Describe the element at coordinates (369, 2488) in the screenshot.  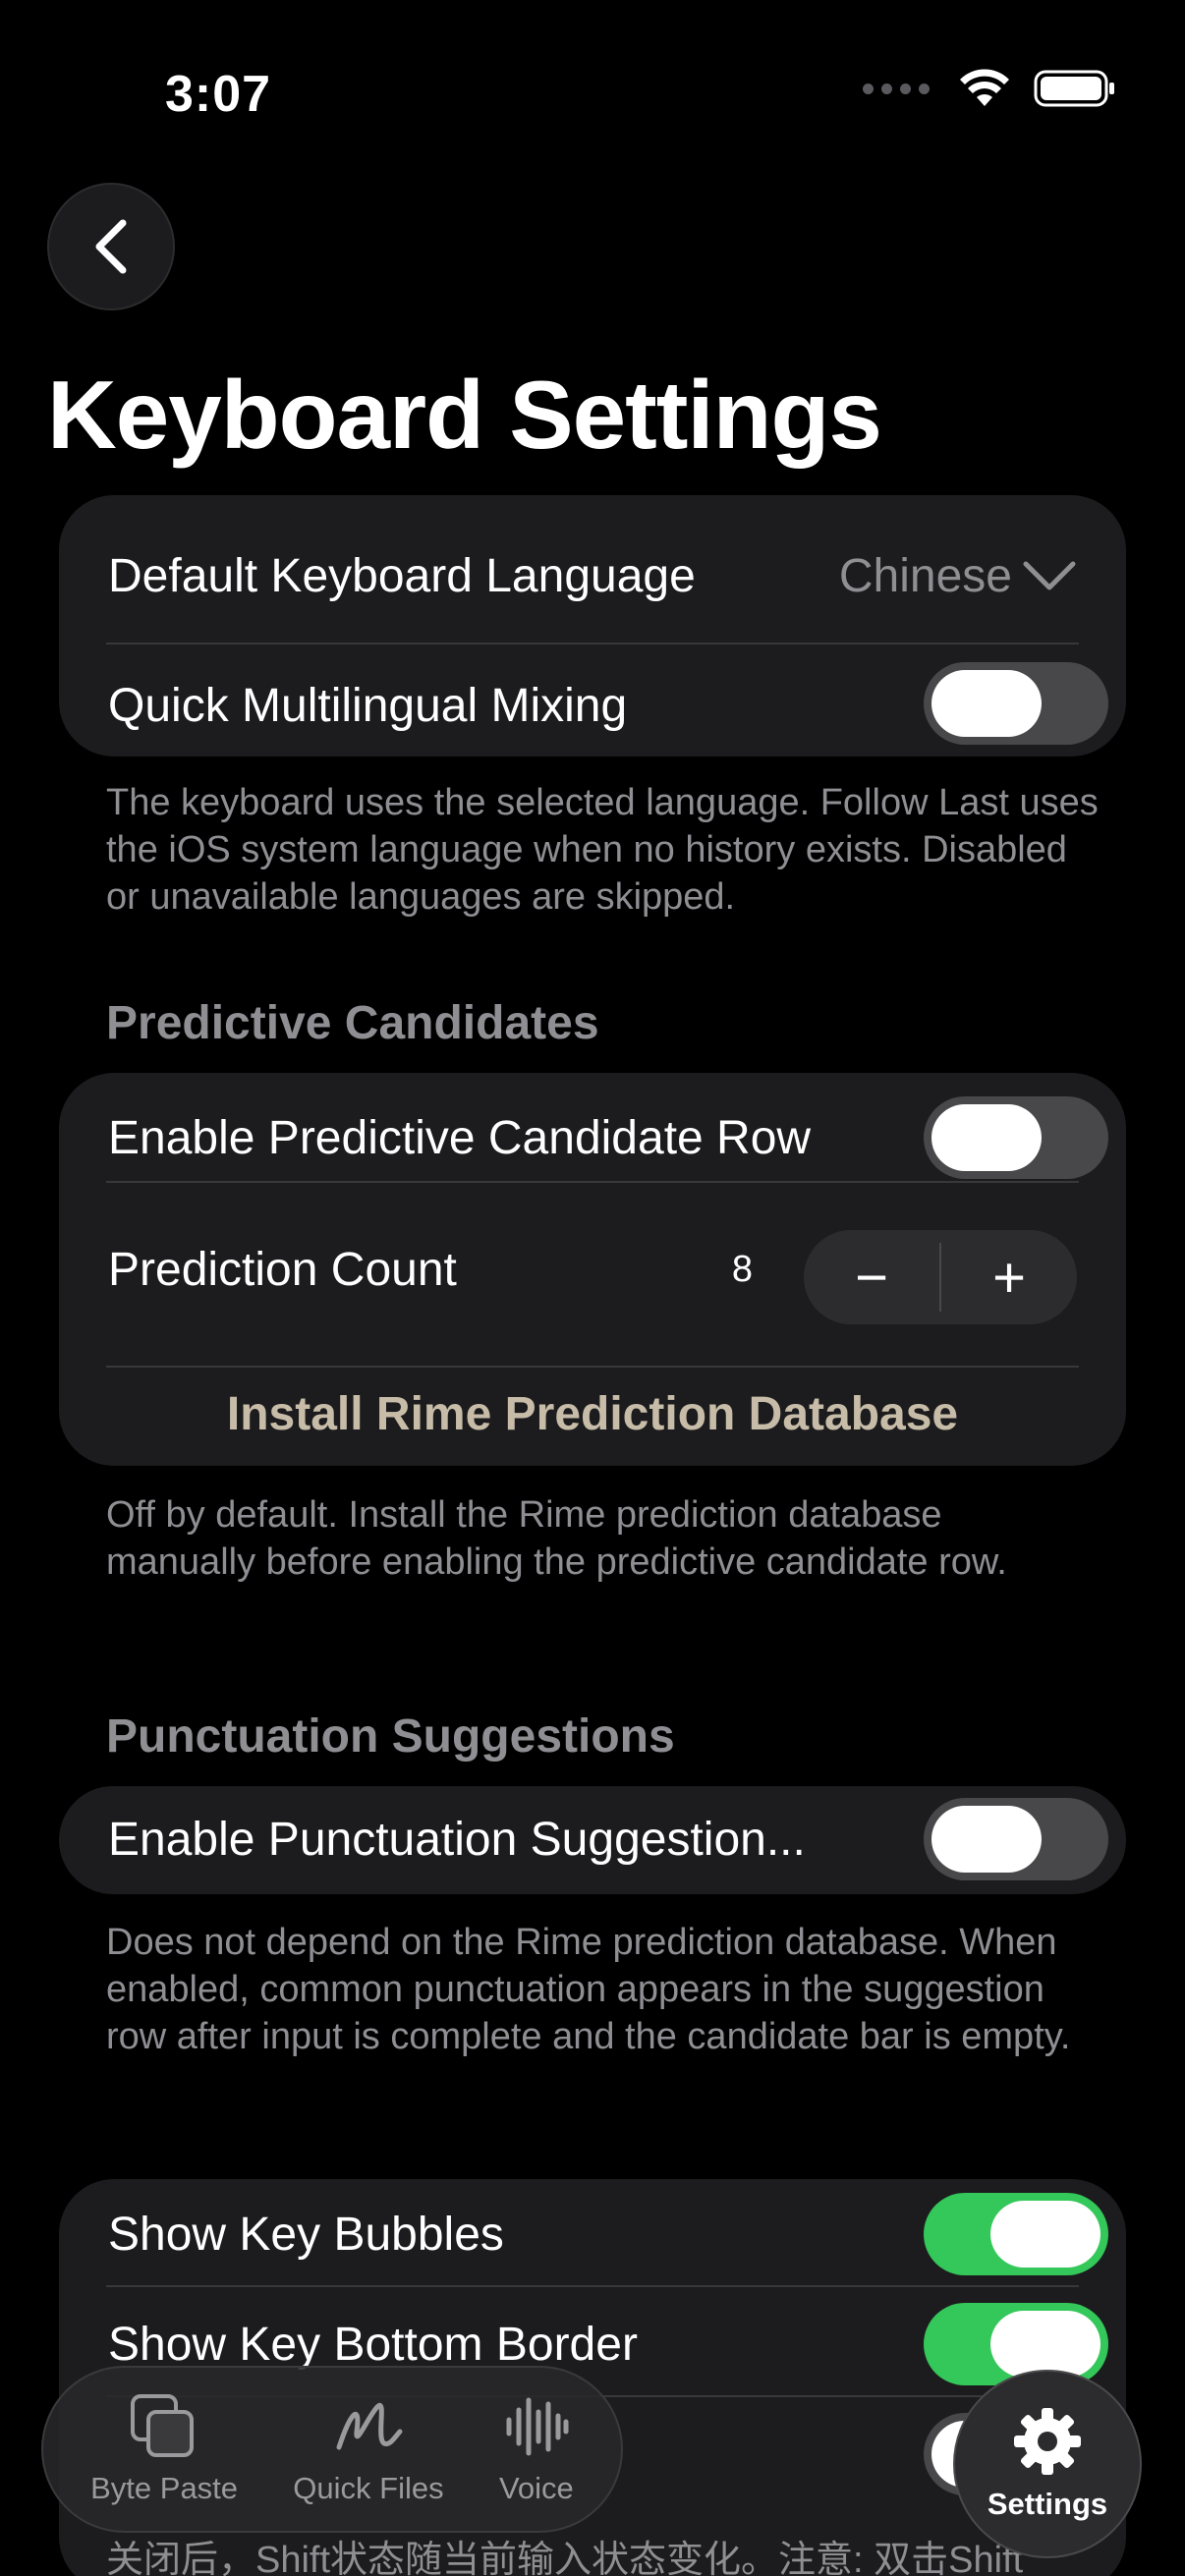
I see `tab-label: Quick Files` at that location.